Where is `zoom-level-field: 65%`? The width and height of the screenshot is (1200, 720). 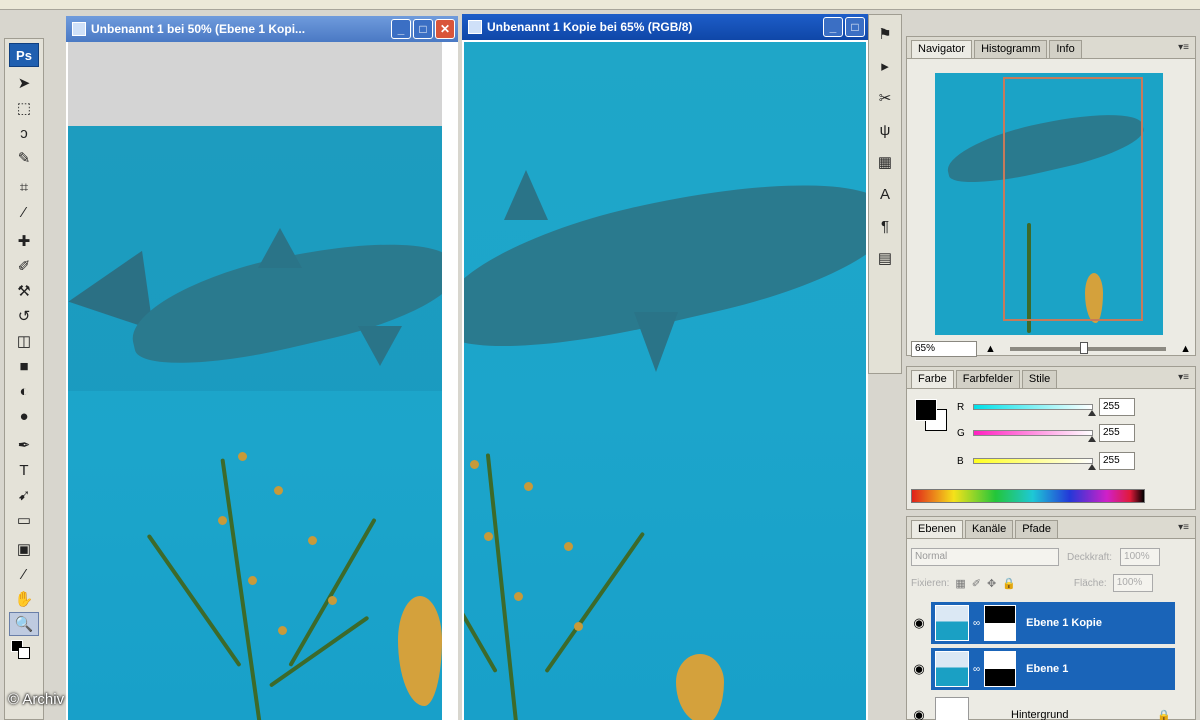 zoom-level-field: 65% is located at coordinates (944, 349).